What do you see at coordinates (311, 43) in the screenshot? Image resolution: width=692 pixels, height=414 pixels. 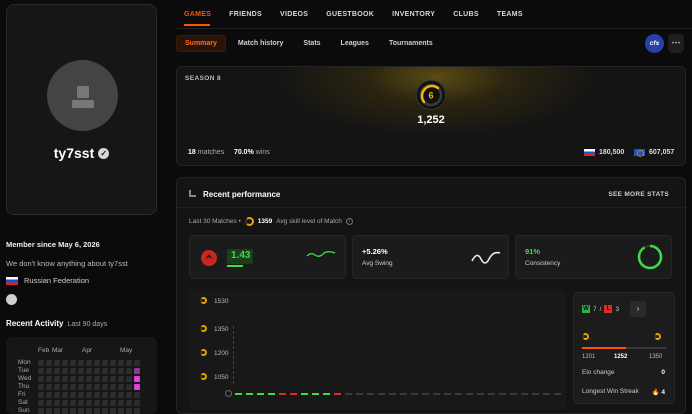 I see `subtab-stats: Stats` at bounding box center [311, 43].